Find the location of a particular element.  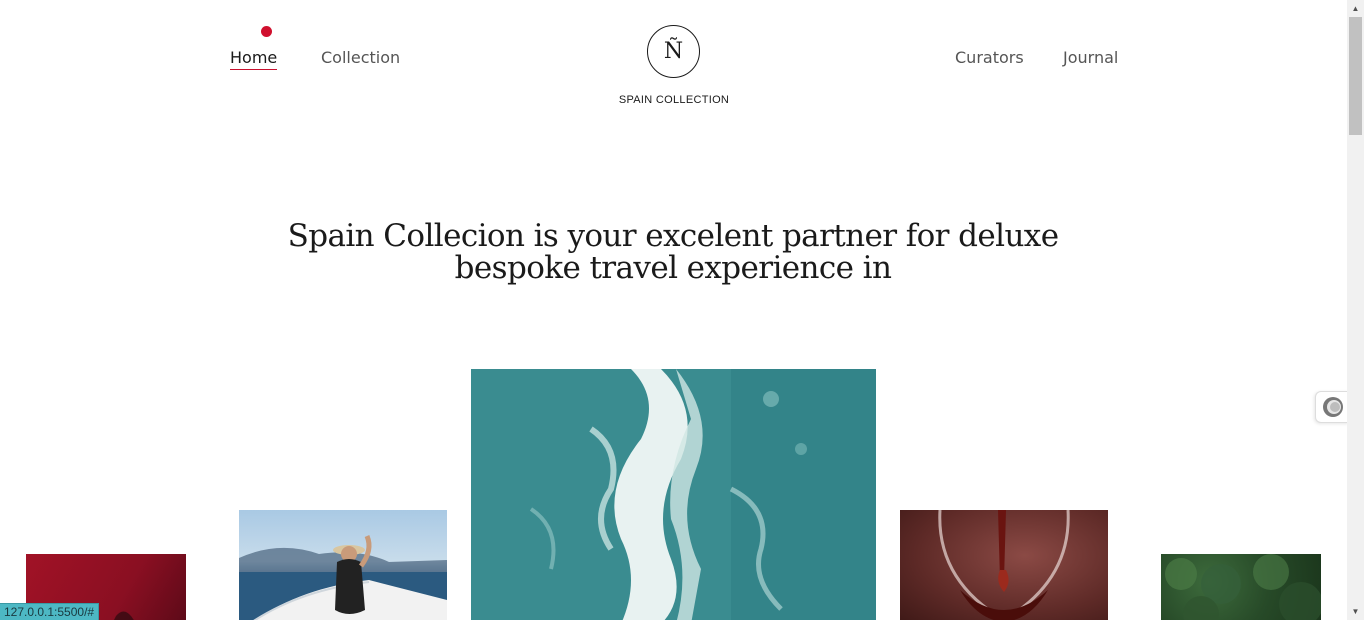

circle-icon is located at coordinates (1332, 407).